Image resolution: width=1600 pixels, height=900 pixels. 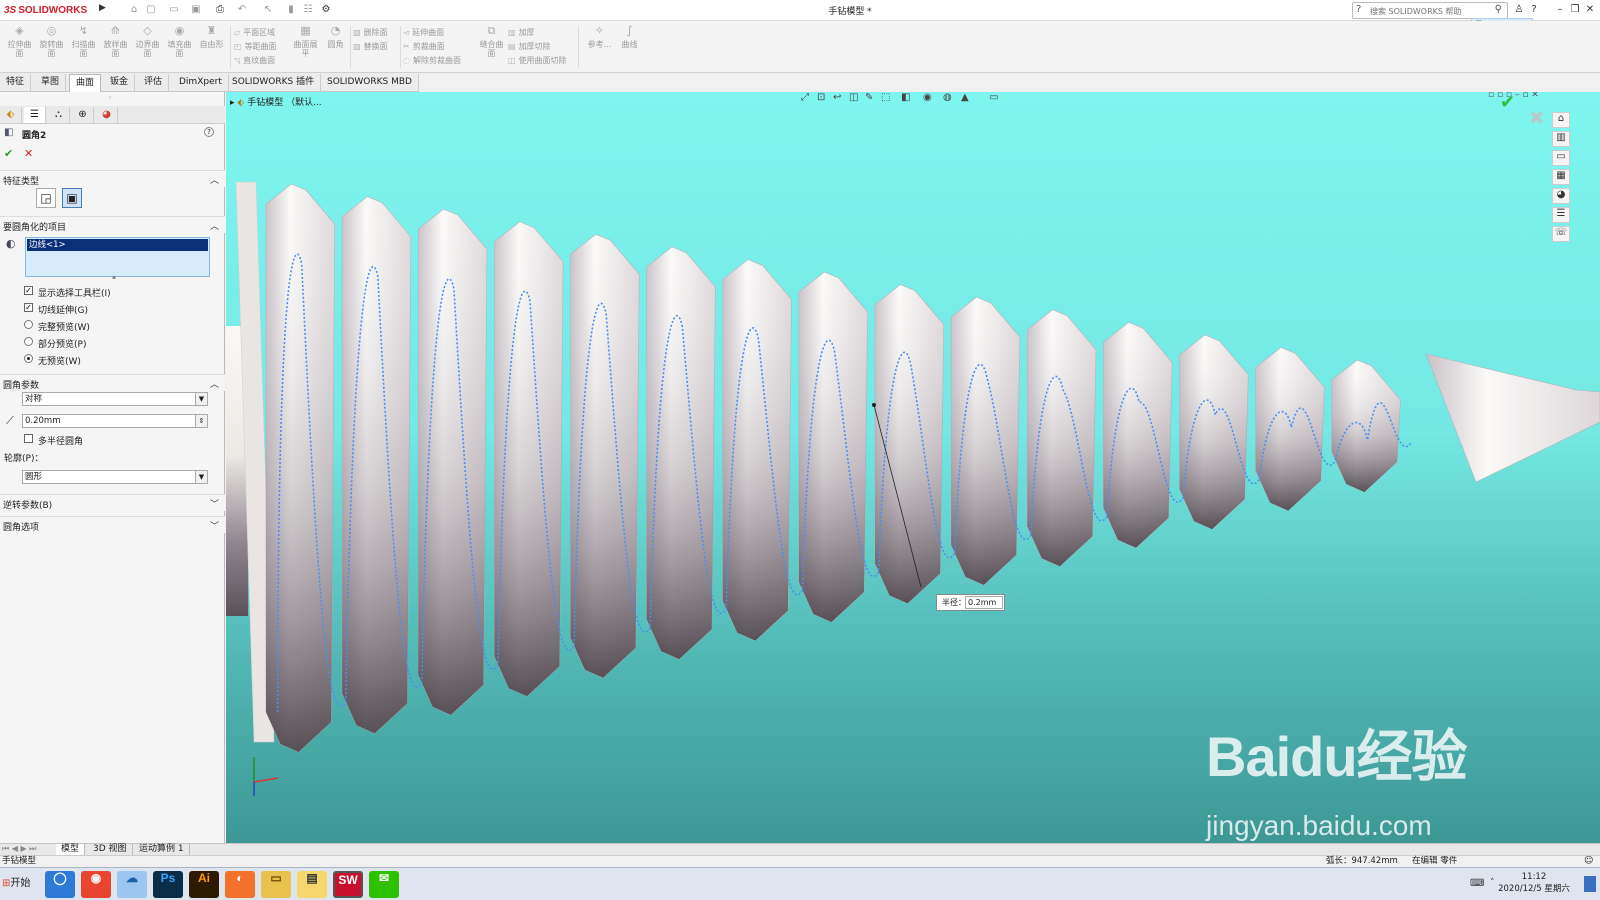 What do you see at coordinates (83, 47) in the screenshot?
I see `ribbon-sweep-surface: ↯ 扫描曲面` at bounding box center [83, 47].